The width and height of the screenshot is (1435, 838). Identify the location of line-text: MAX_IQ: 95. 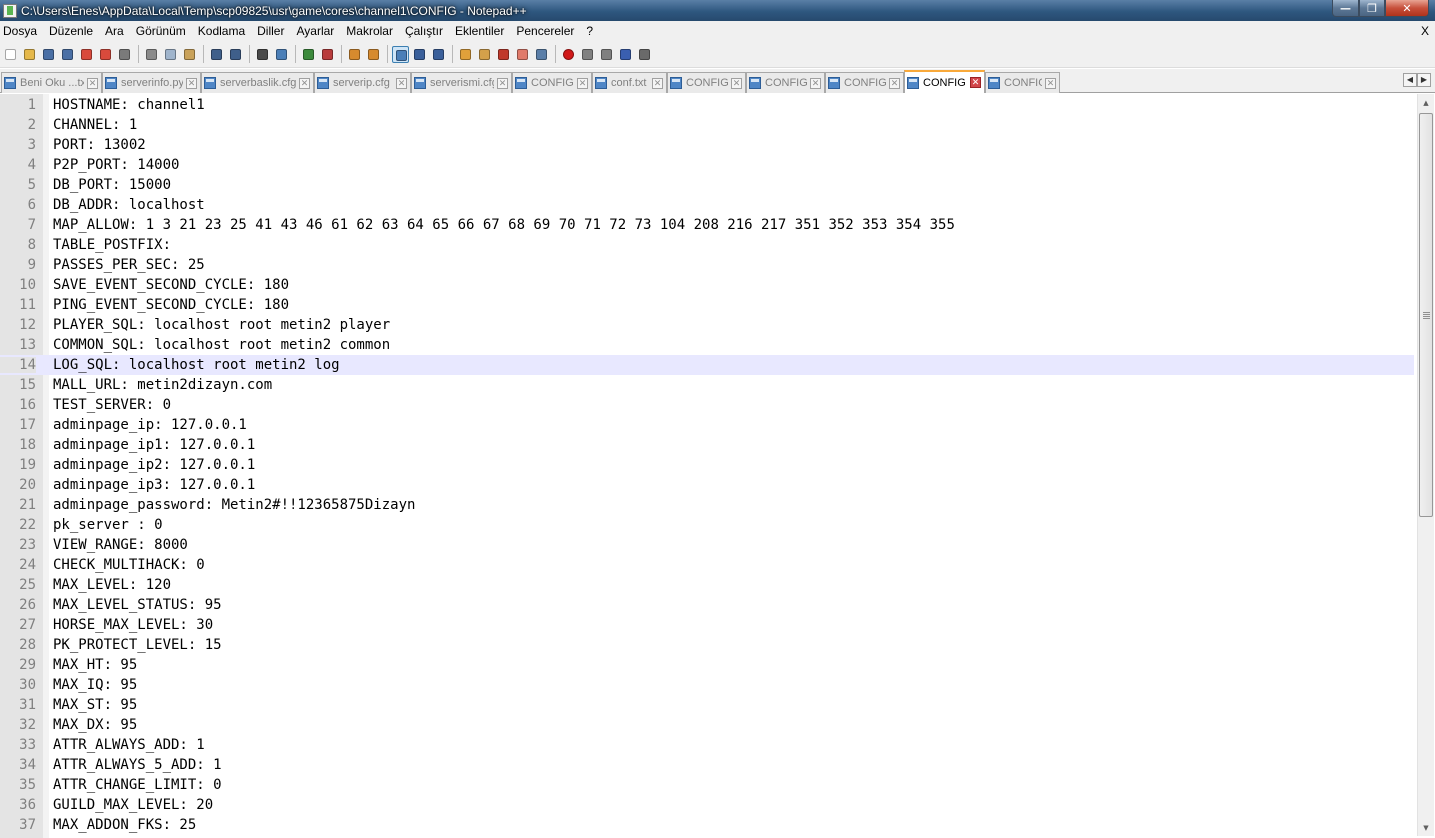
(95, 685).